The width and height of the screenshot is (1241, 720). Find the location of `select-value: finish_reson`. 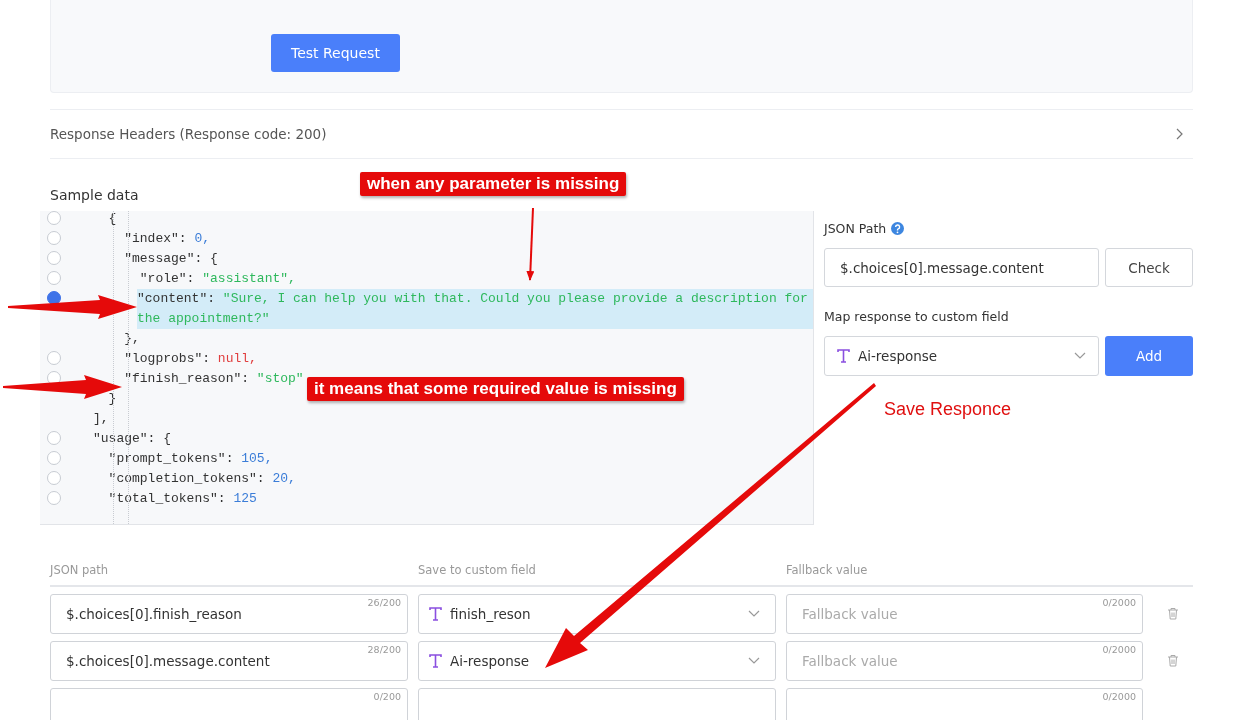

select-value: finish_reson is located at coordinates (490, 613).